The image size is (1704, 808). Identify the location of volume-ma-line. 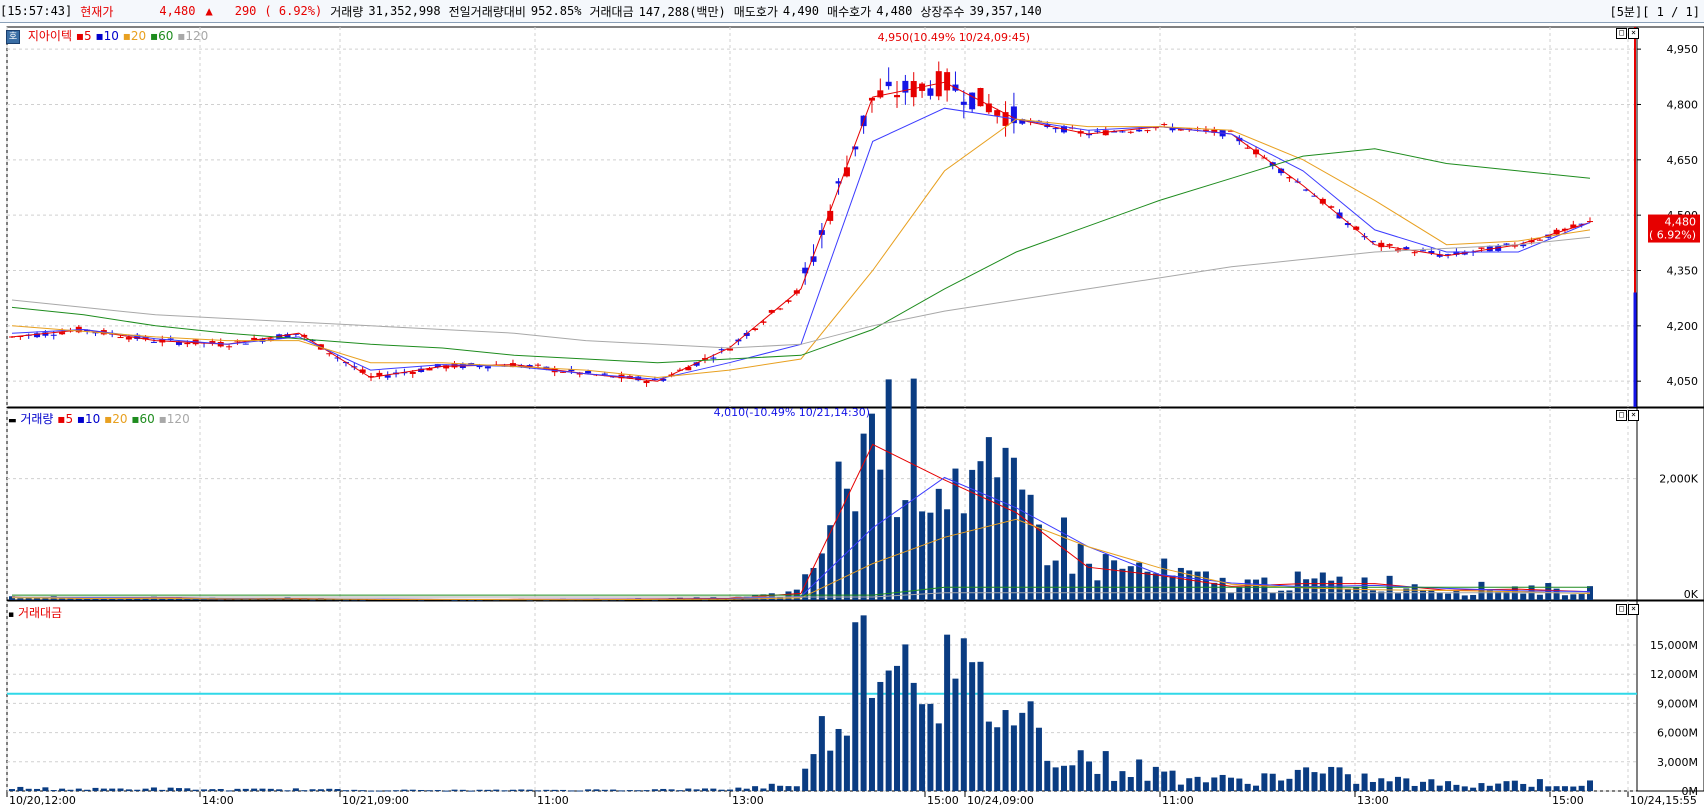
(801, 538).